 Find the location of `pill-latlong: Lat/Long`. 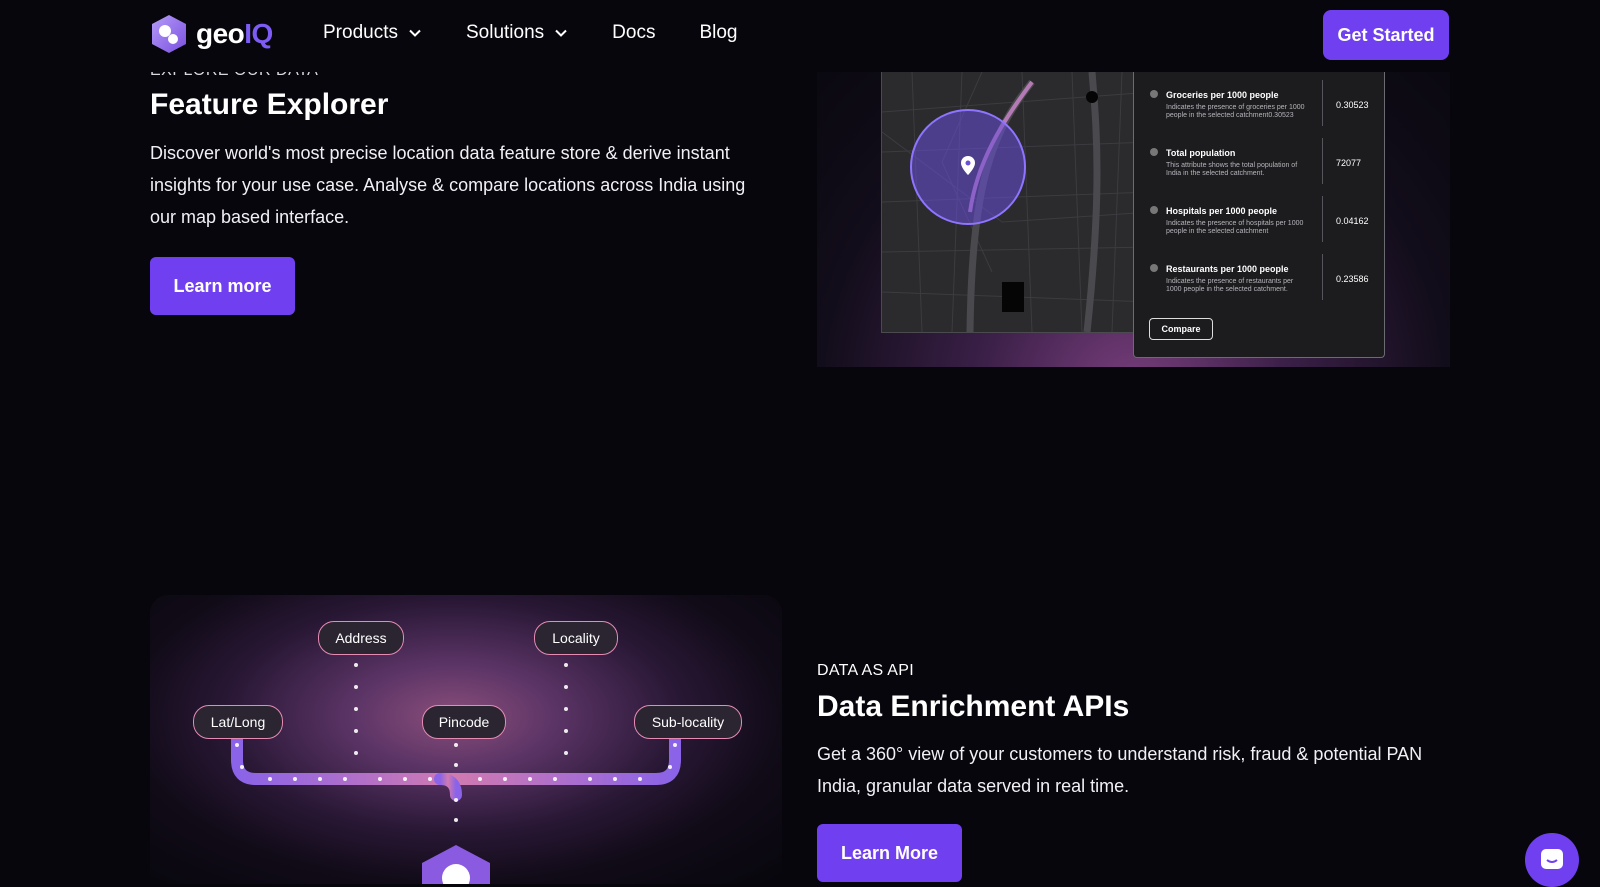

pill-latlong: Lat/Long is located at coordinates (238, 722).